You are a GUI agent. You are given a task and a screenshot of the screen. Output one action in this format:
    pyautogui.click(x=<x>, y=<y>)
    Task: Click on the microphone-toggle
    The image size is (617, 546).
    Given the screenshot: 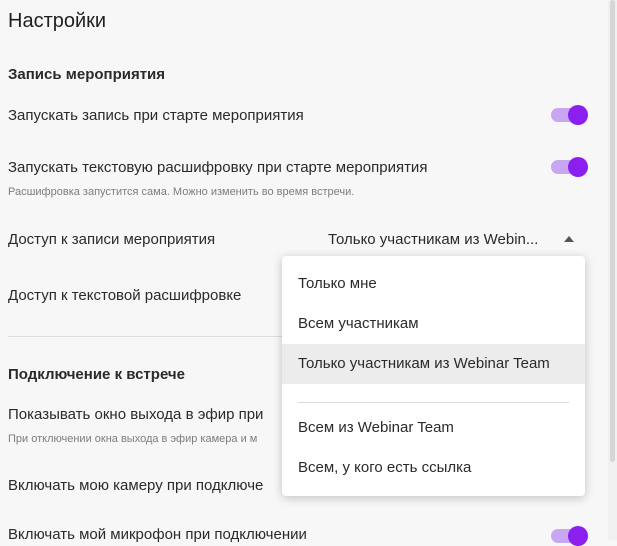 What is the action you would take?
    pyautogui.click(x=569, y=536)
    